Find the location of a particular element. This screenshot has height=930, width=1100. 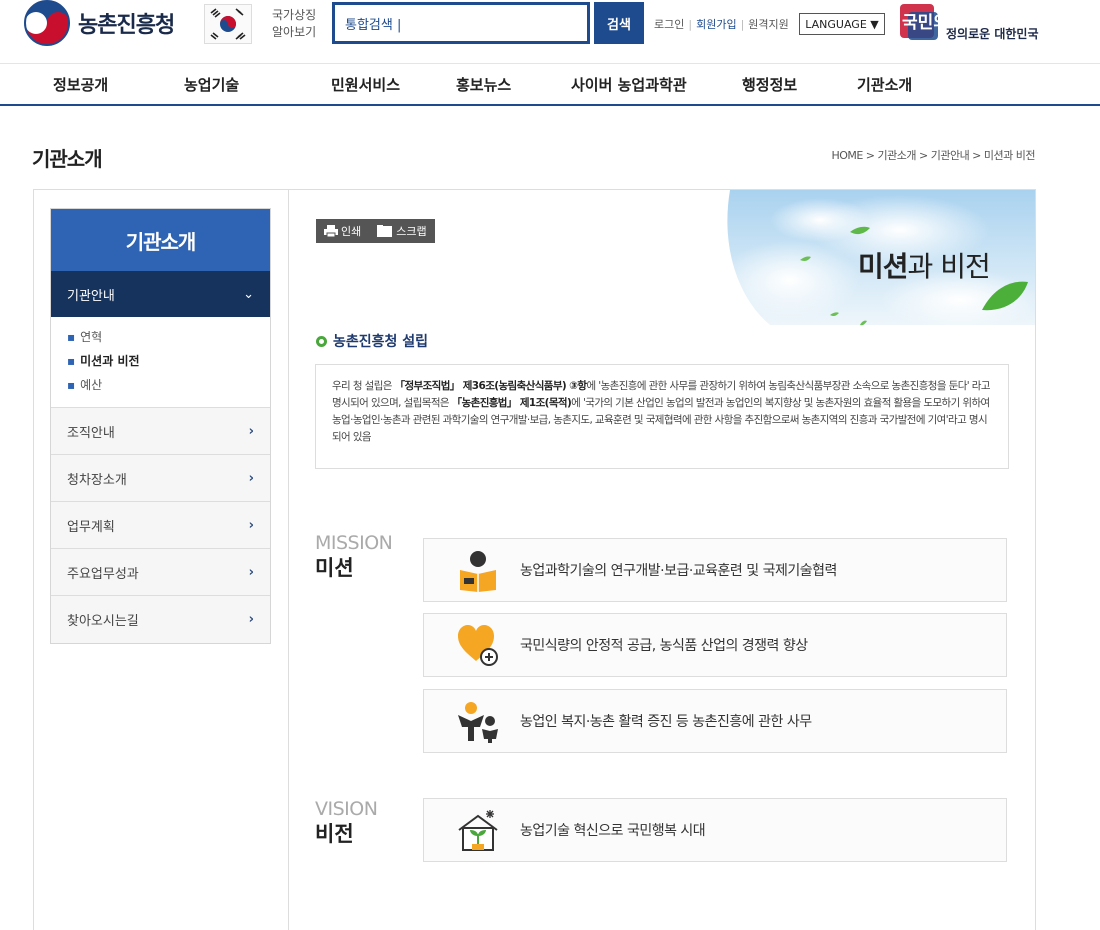

ring-bullet-icon is located at coordinates (321, 341).